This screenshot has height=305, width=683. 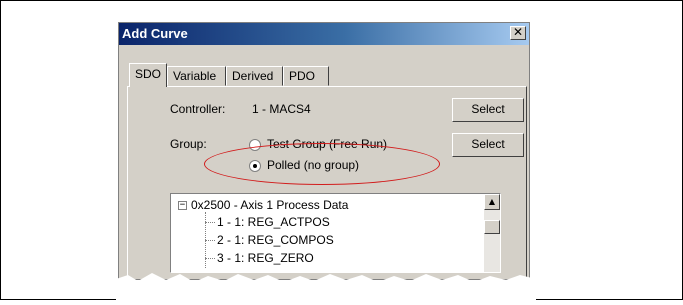 I want to click on torn-edge, so click(x=326, y=289).